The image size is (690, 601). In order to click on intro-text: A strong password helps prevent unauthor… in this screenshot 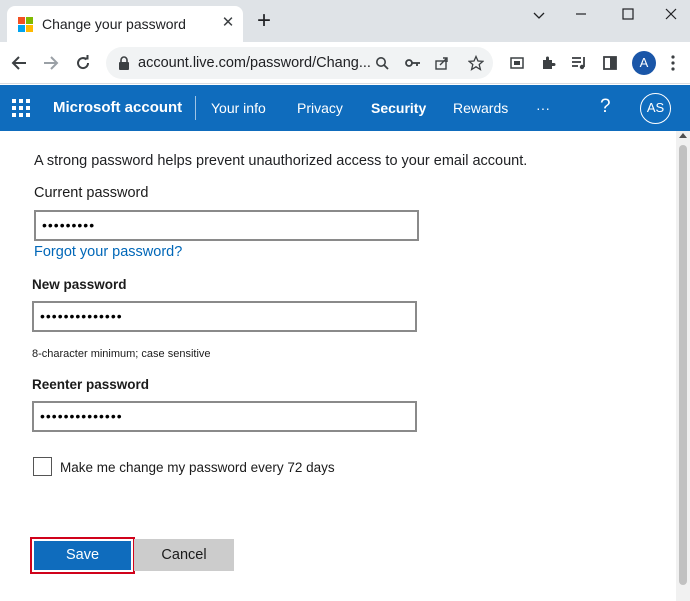, I will do `click(281, 161)`.